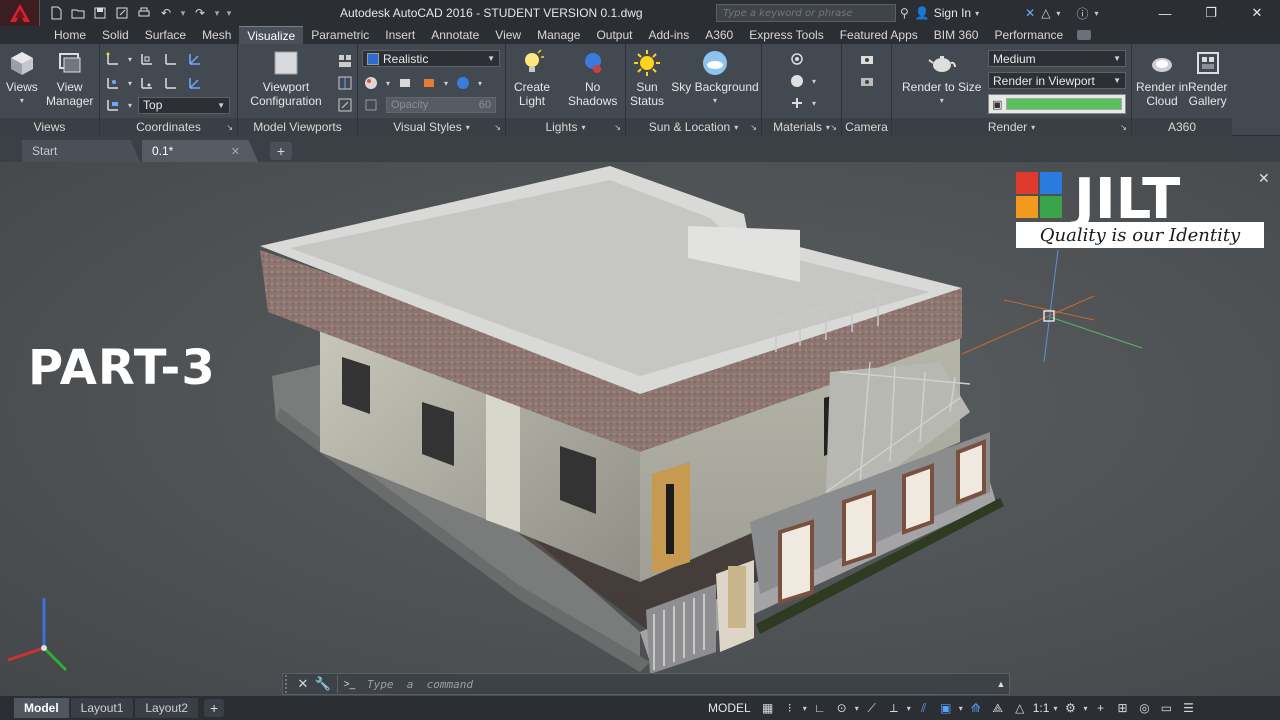  Describe the element at coordinates (144, 13) in the screenshot. I see `print-icon` at that location.